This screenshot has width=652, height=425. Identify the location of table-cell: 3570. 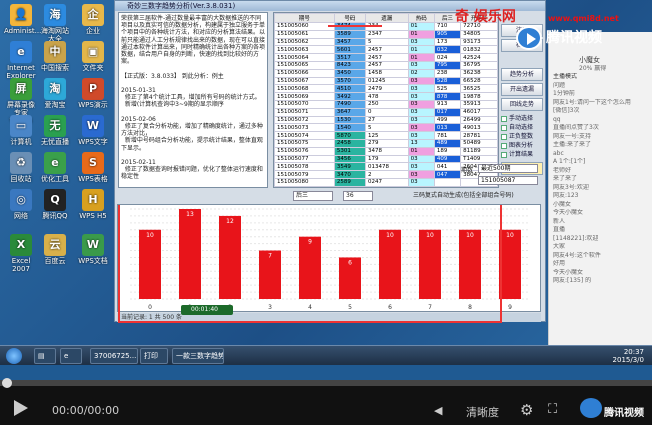
(349, 81).